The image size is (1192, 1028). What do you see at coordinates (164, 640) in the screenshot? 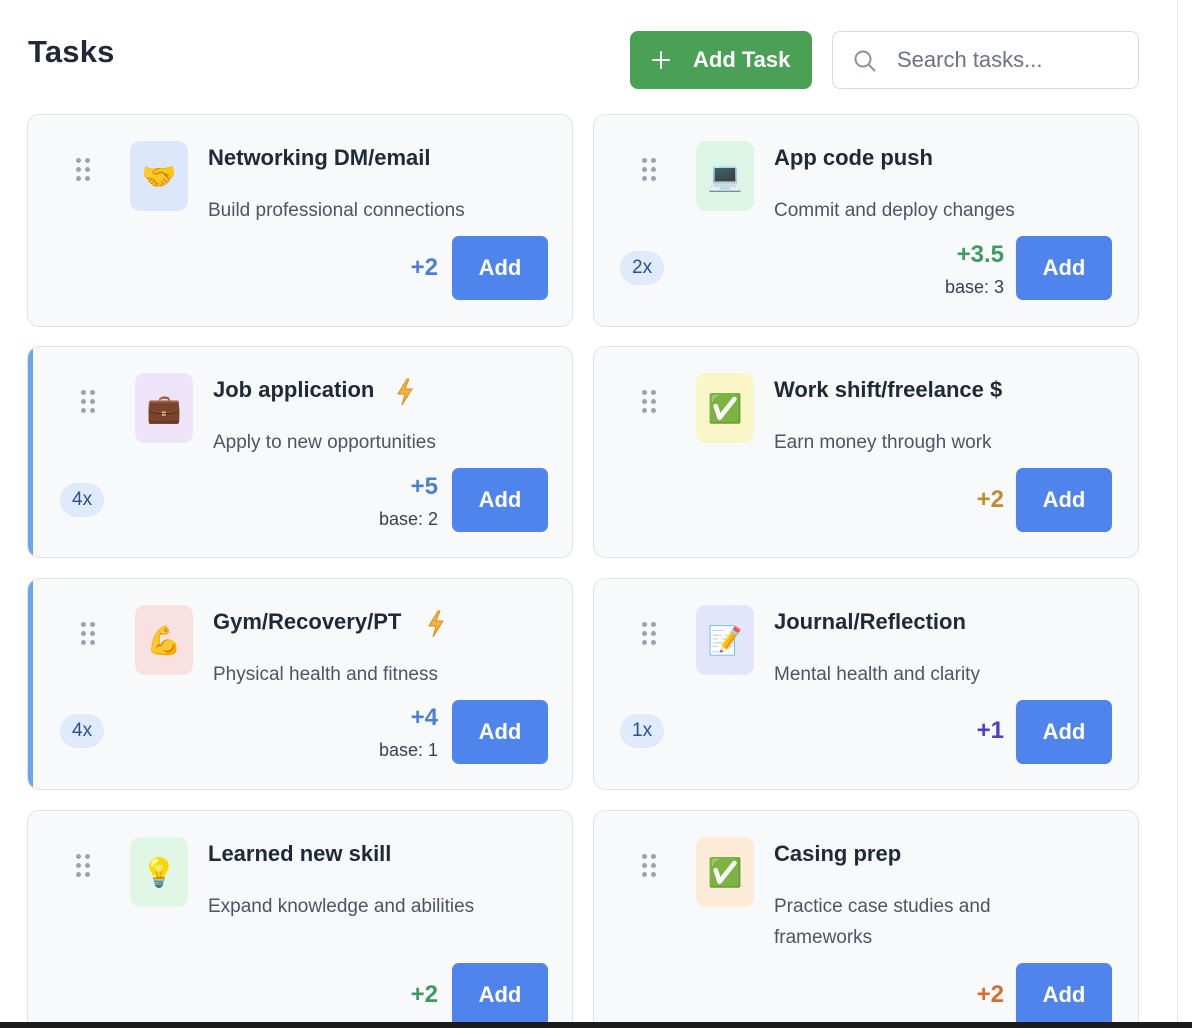
I see `flexed-biceps-icon: 💪` at bounding box center [164, 640].